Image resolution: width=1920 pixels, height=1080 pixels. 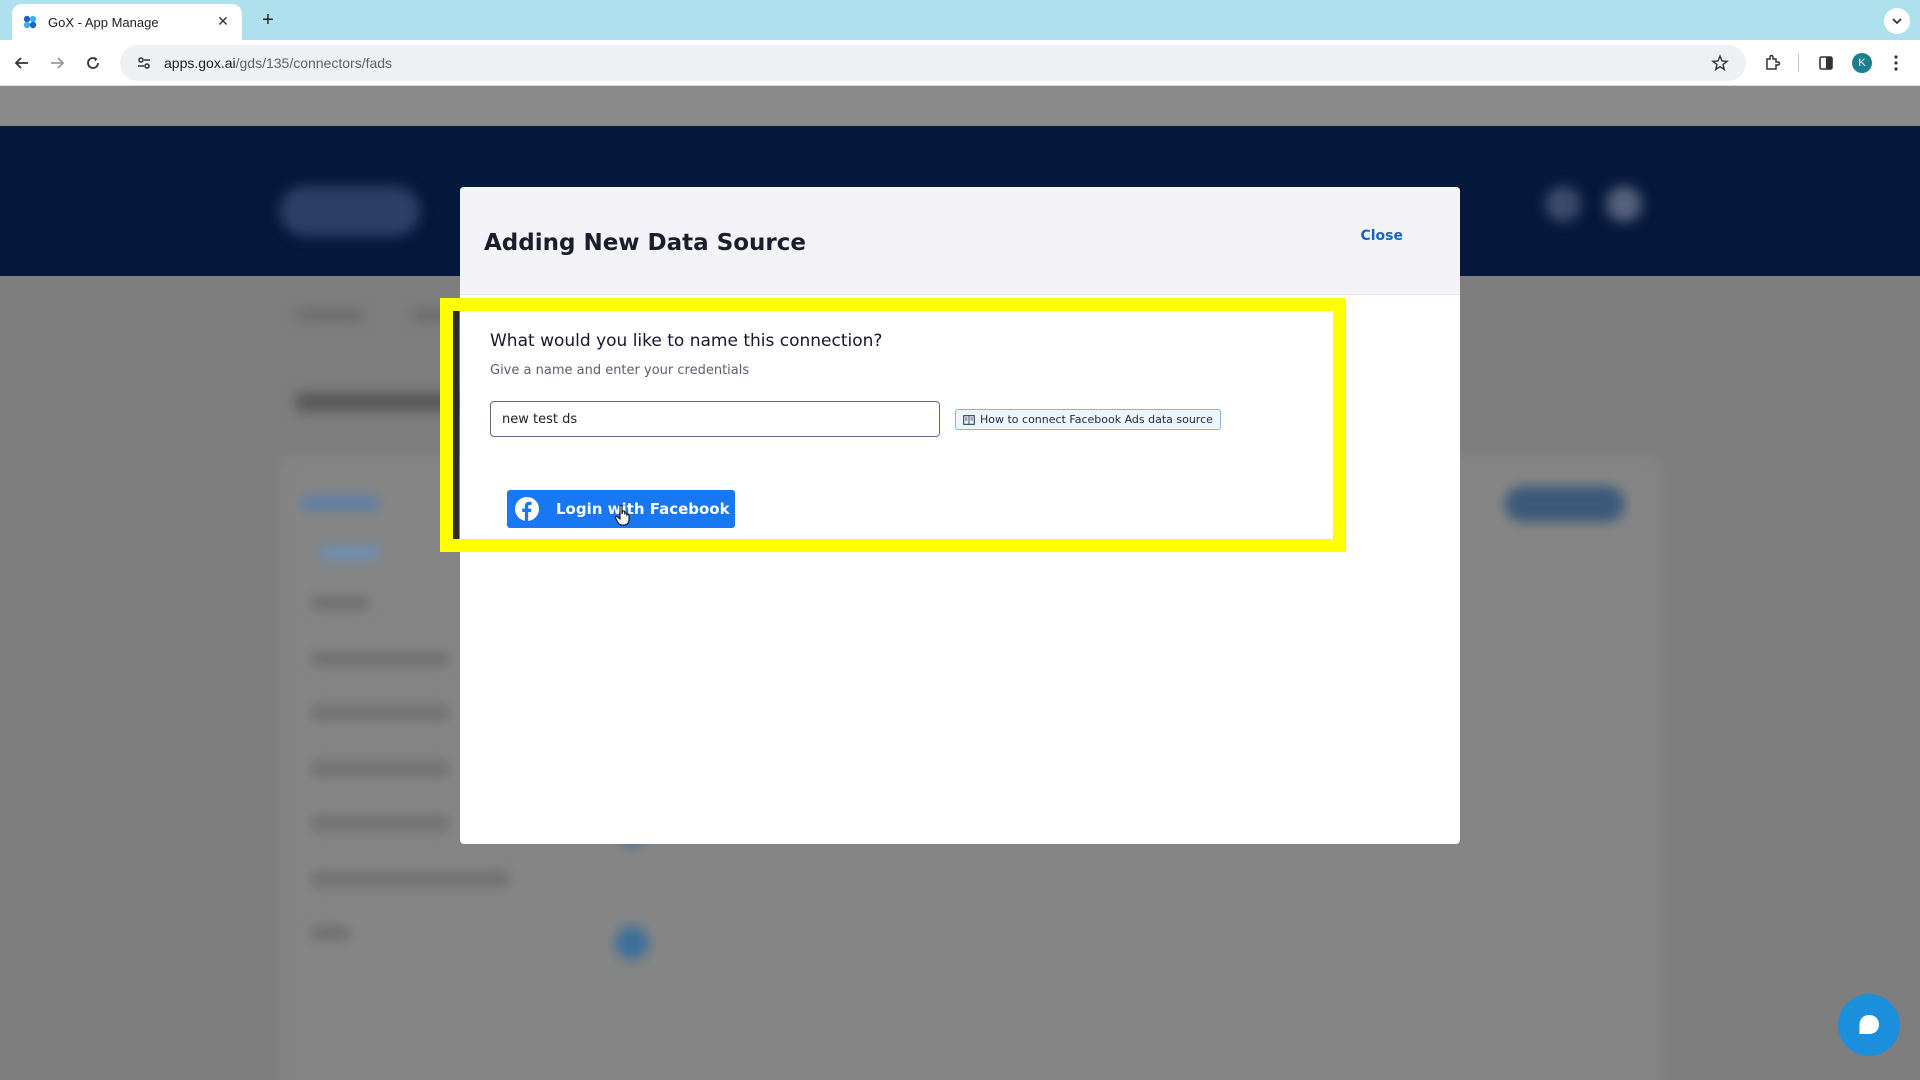 I want to click on profile-initial: K, so click(x=1862, y=63).